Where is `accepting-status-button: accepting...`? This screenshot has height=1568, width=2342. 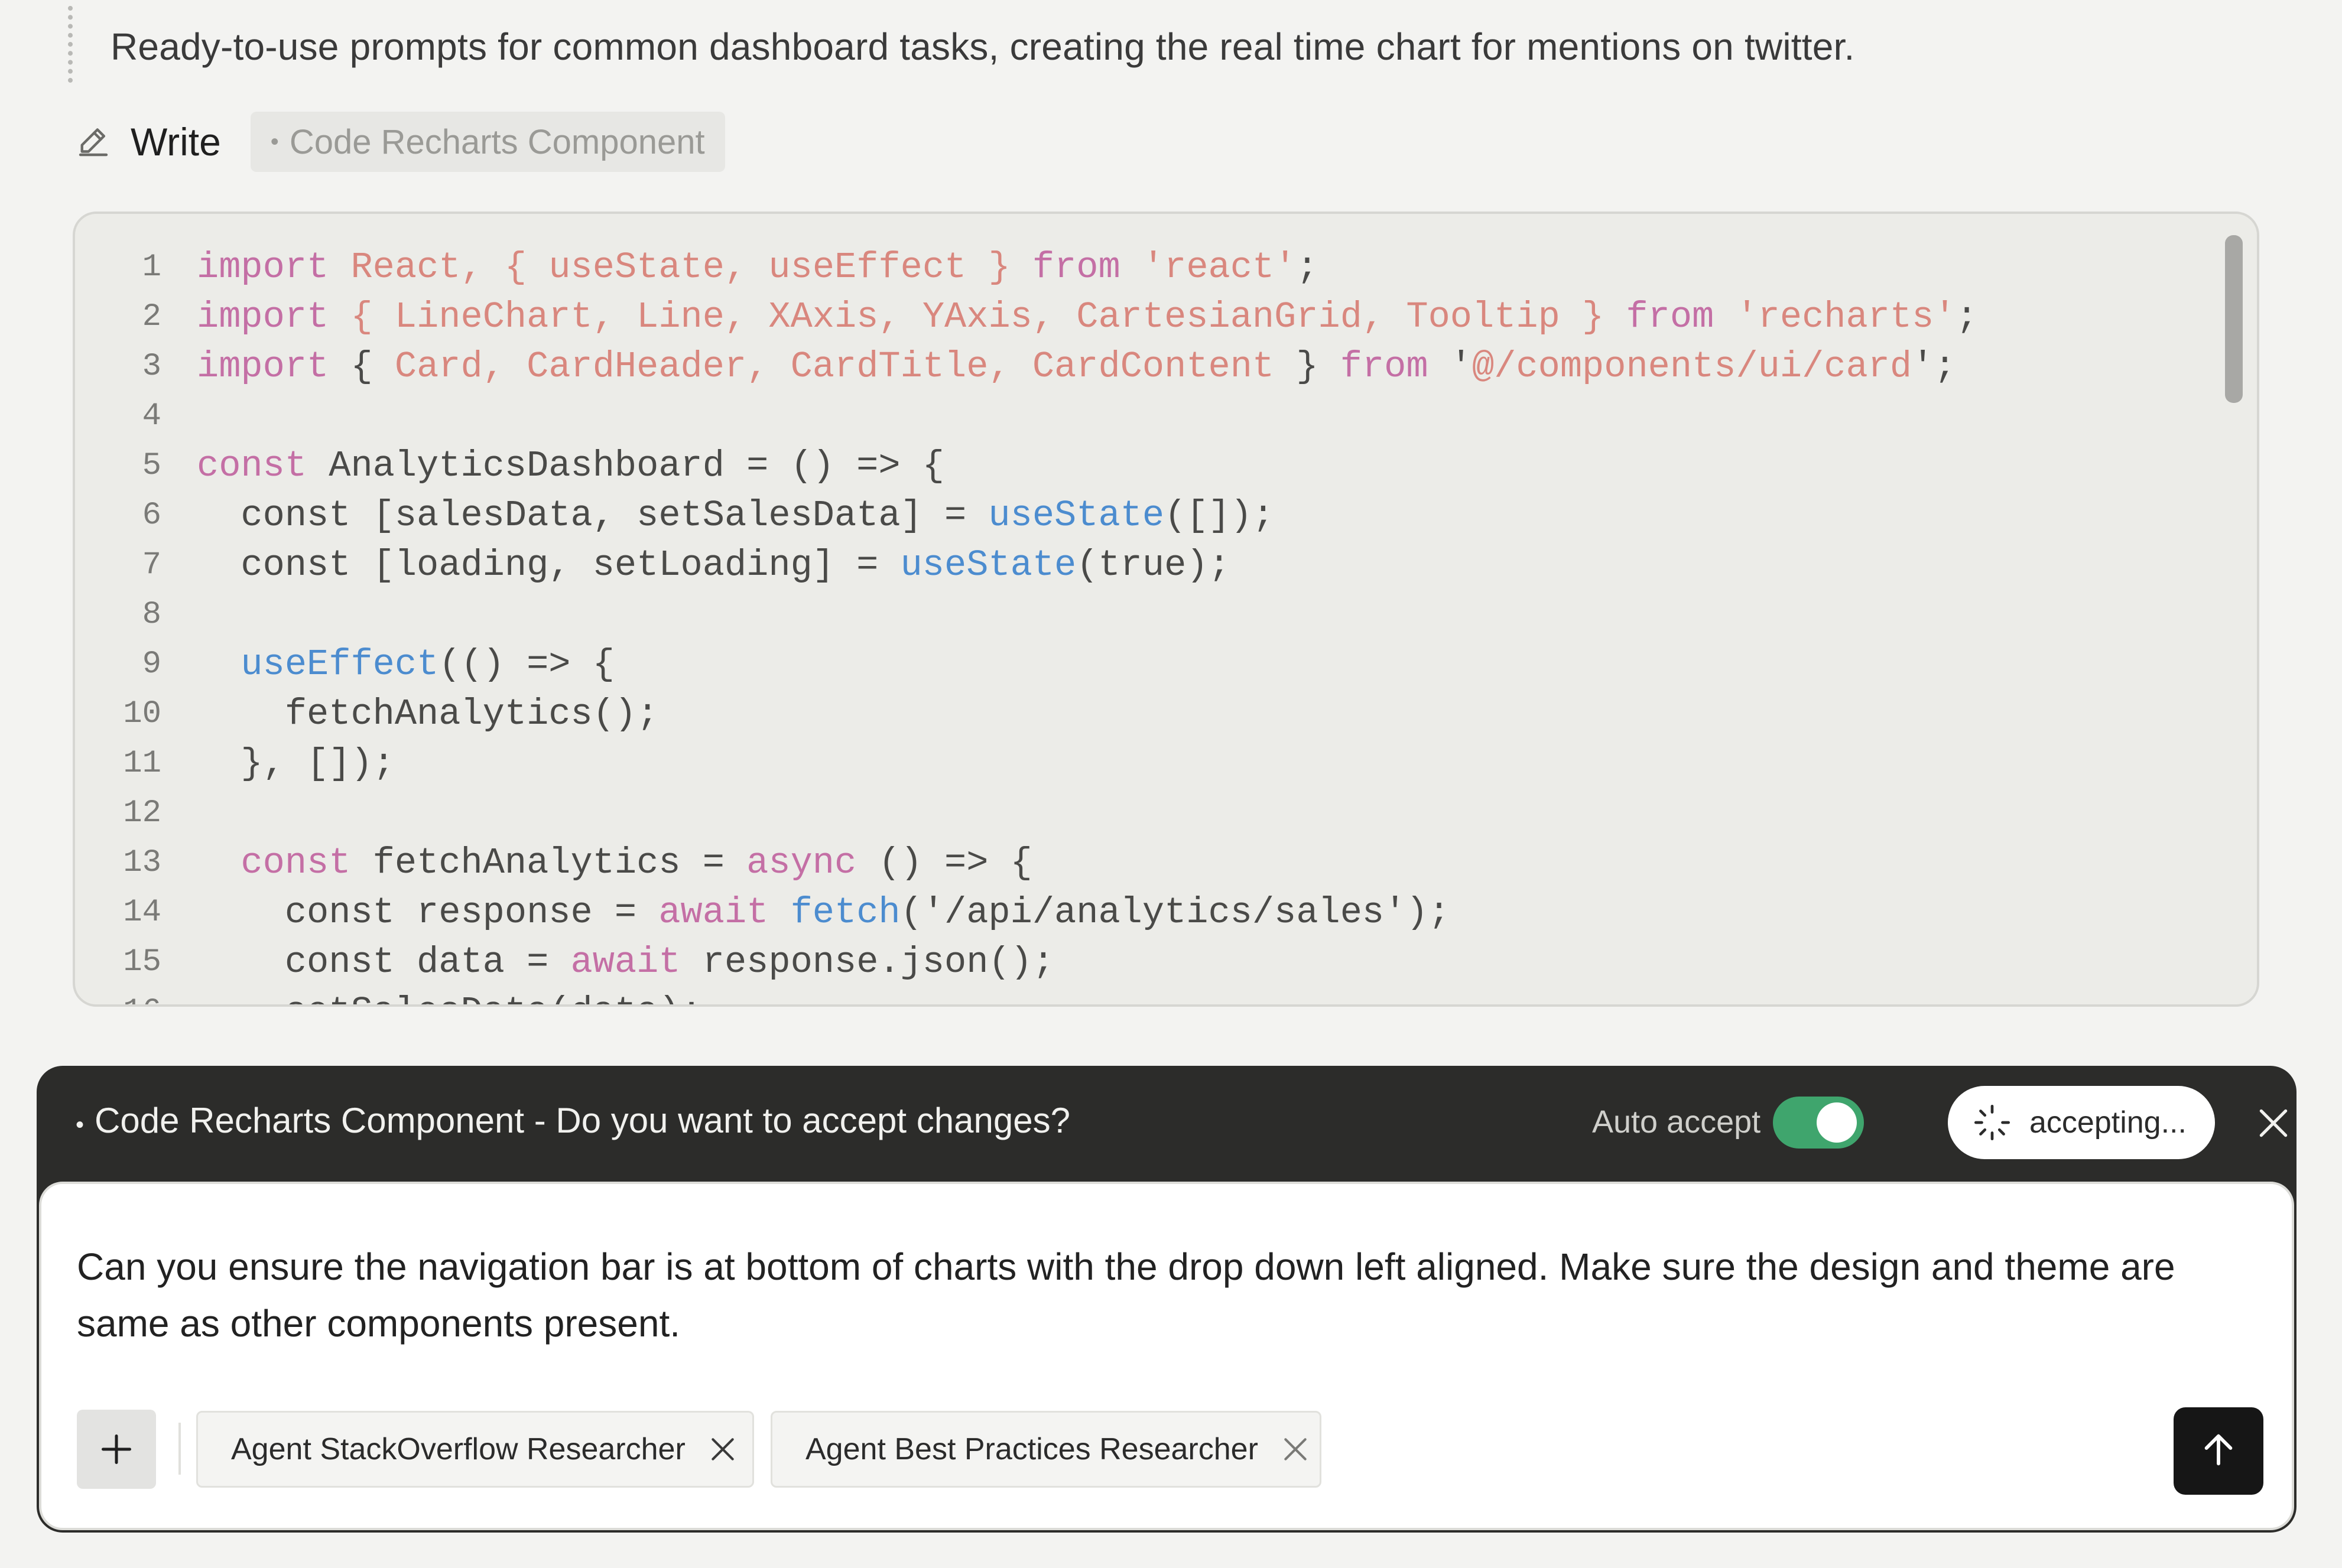
accepting-status-button: accepting... is located at coordinates (2081, 1122).